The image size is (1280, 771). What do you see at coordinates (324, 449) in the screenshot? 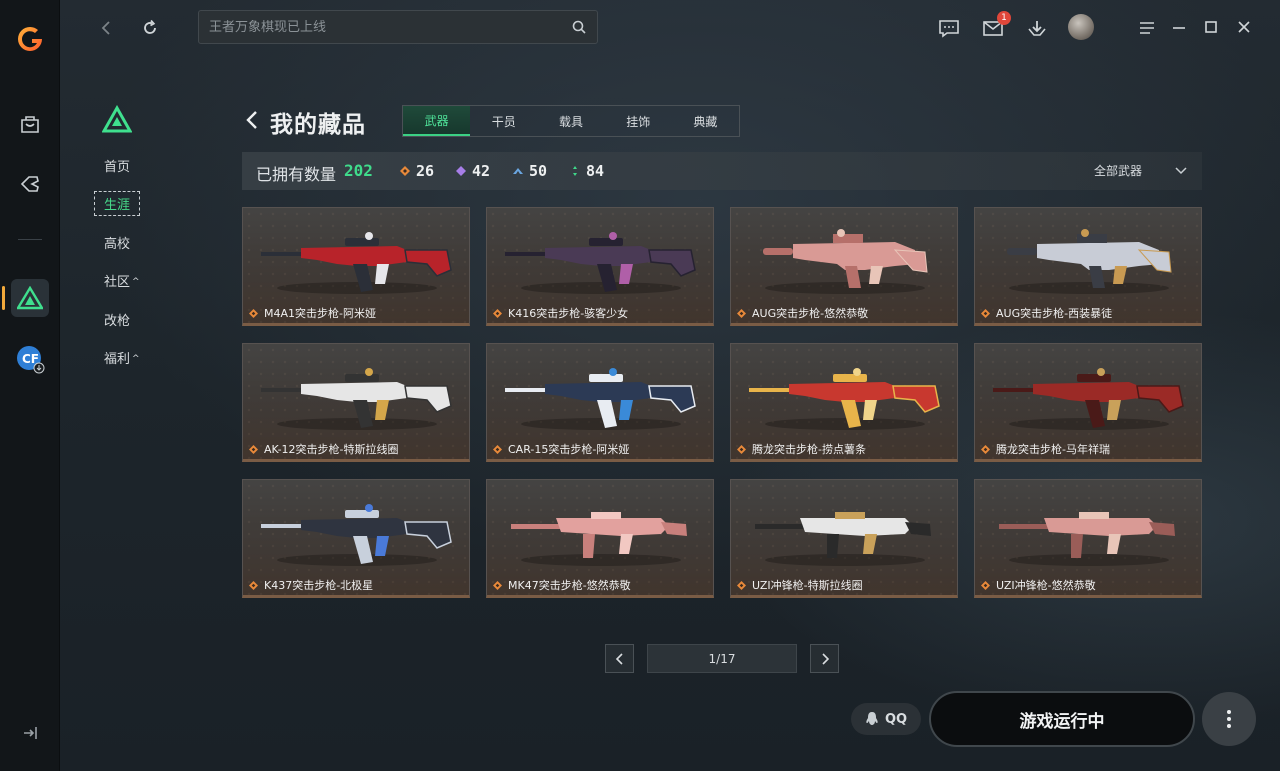
I see `weapon-name: AK-12突击步枪-特斯拉线圈` at bounding box center [324, 449].